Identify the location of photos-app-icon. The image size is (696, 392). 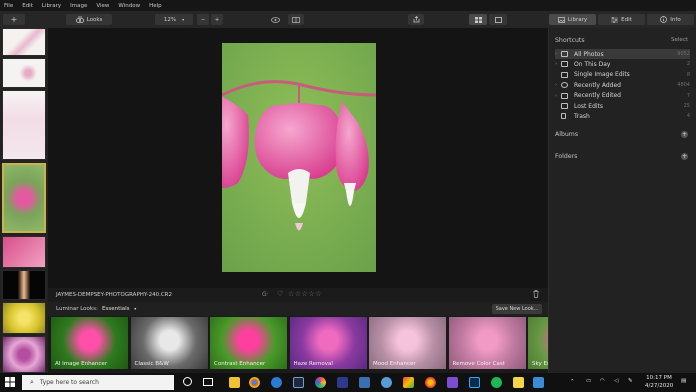
(320, 382).